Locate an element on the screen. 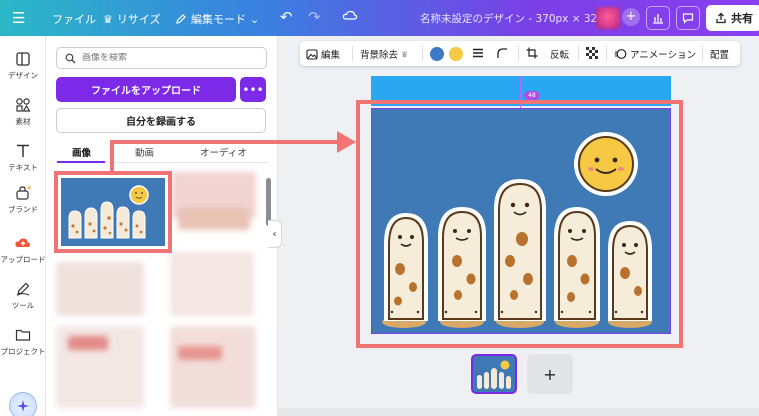 The height and width of the screenshot is (416, 759). position-button: 配置 is located at coordinates (719, 54).